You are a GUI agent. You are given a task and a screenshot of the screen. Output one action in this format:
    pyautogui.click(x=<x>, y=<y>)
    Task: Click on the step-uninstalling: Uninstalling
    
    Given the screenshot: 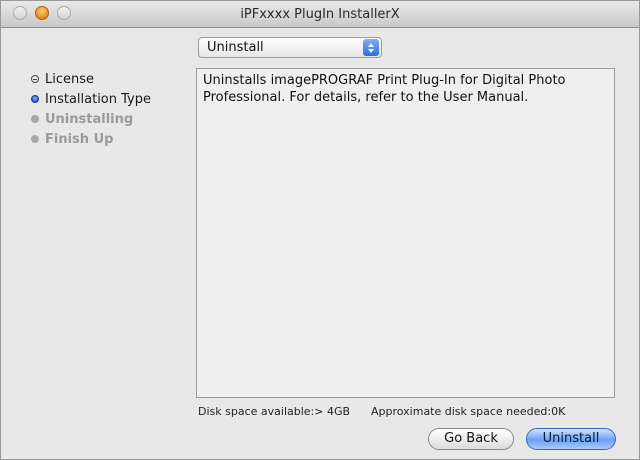 What is the action you would take?
    pyautogui.click(x=91, y=119)
    